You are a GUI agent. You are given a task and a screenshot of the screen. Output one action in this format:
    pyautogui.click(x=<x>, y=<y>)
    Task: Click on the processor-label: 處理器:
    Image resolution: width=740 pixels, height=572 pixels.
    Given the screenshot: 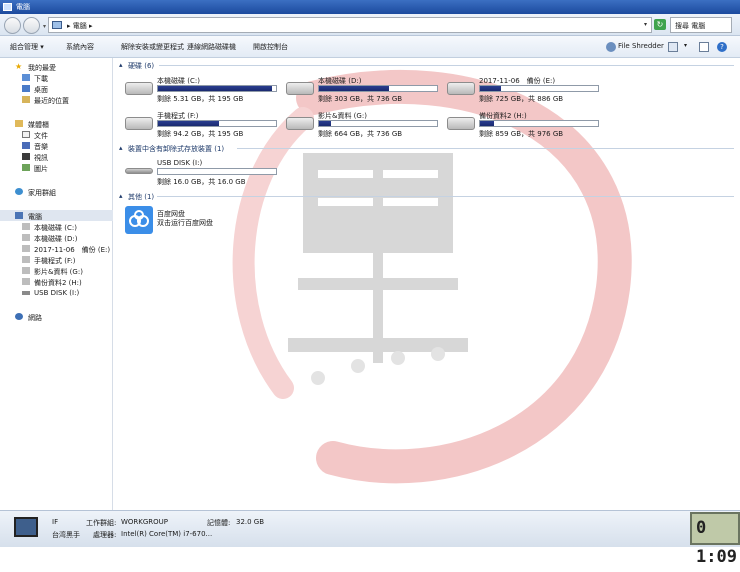 What is the action you would take?
    pyautogui.click(x=105, y=535)
    